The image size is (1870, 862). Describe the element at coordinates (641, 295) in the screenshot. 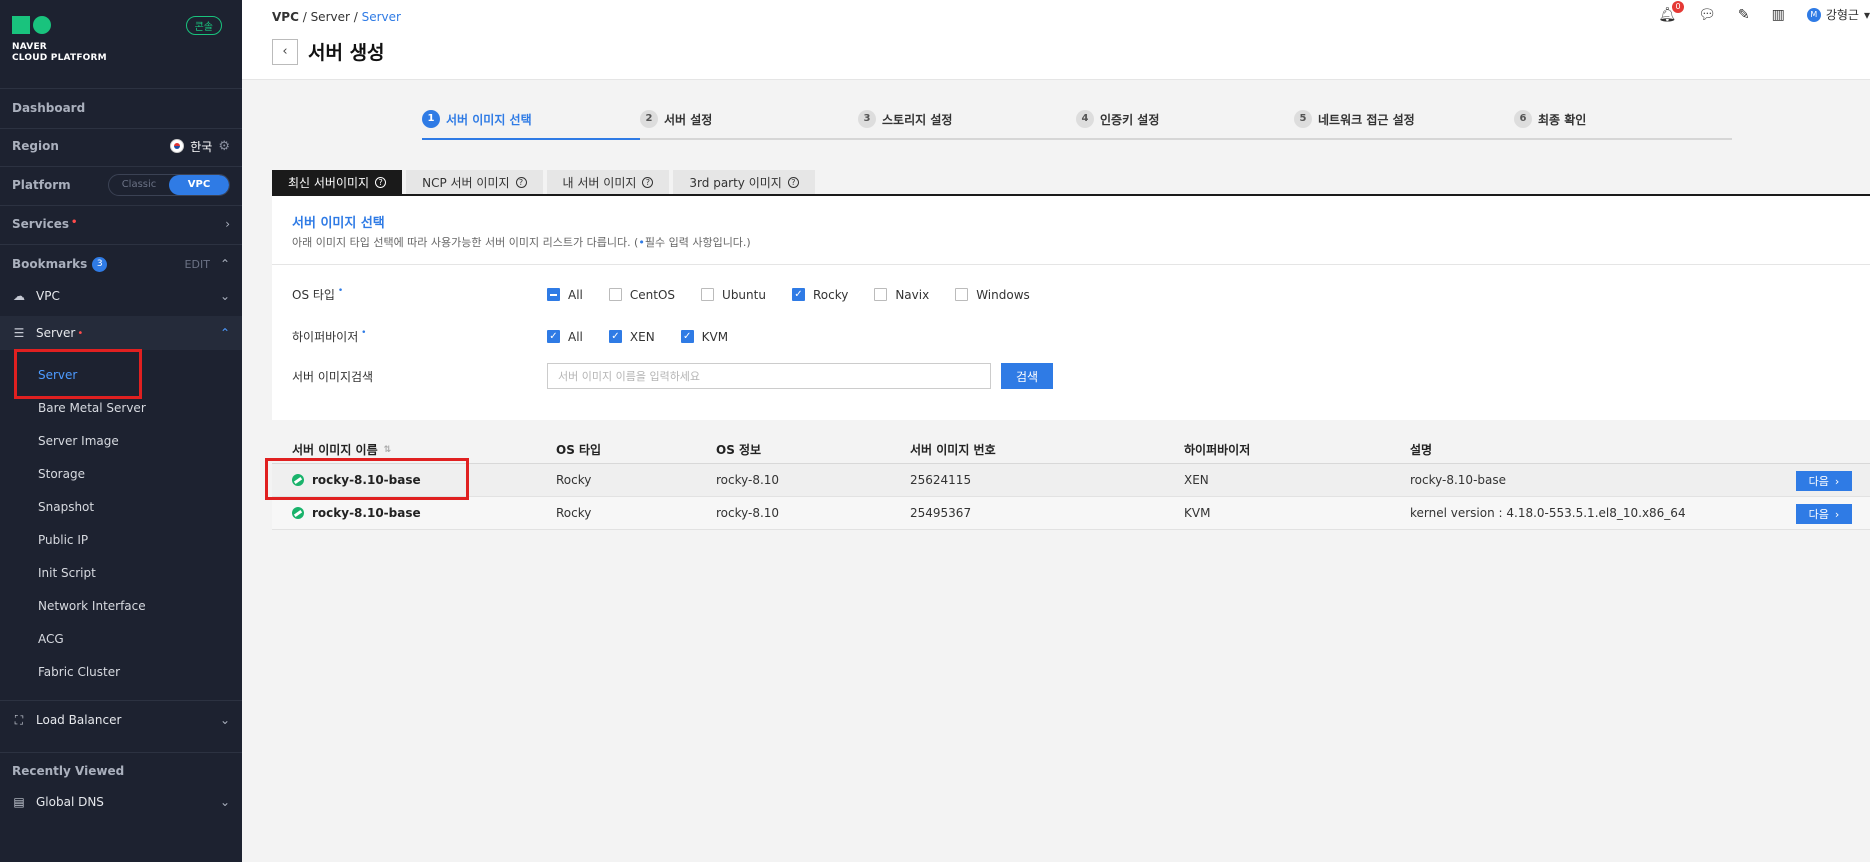

I see `os-centos-checkbox: CentOS` at that location.